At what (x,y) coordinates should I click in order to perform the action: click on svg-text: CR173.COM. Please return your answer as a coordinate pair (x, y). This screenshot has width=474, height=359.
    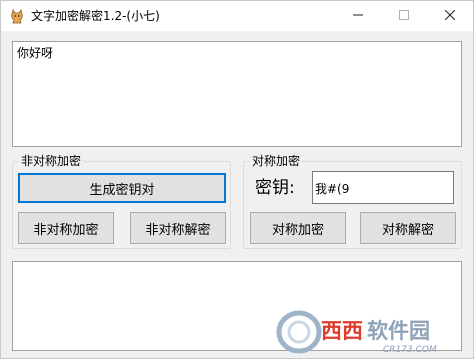
    Looking at the image, I should click on (410, 350).